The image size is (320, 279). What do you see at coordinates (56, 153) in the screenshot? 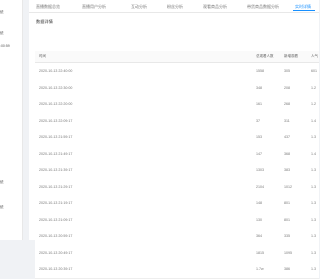
I see `row-time-cell: 2020-10-13 21:49:17` at bounding box center [56, 153].